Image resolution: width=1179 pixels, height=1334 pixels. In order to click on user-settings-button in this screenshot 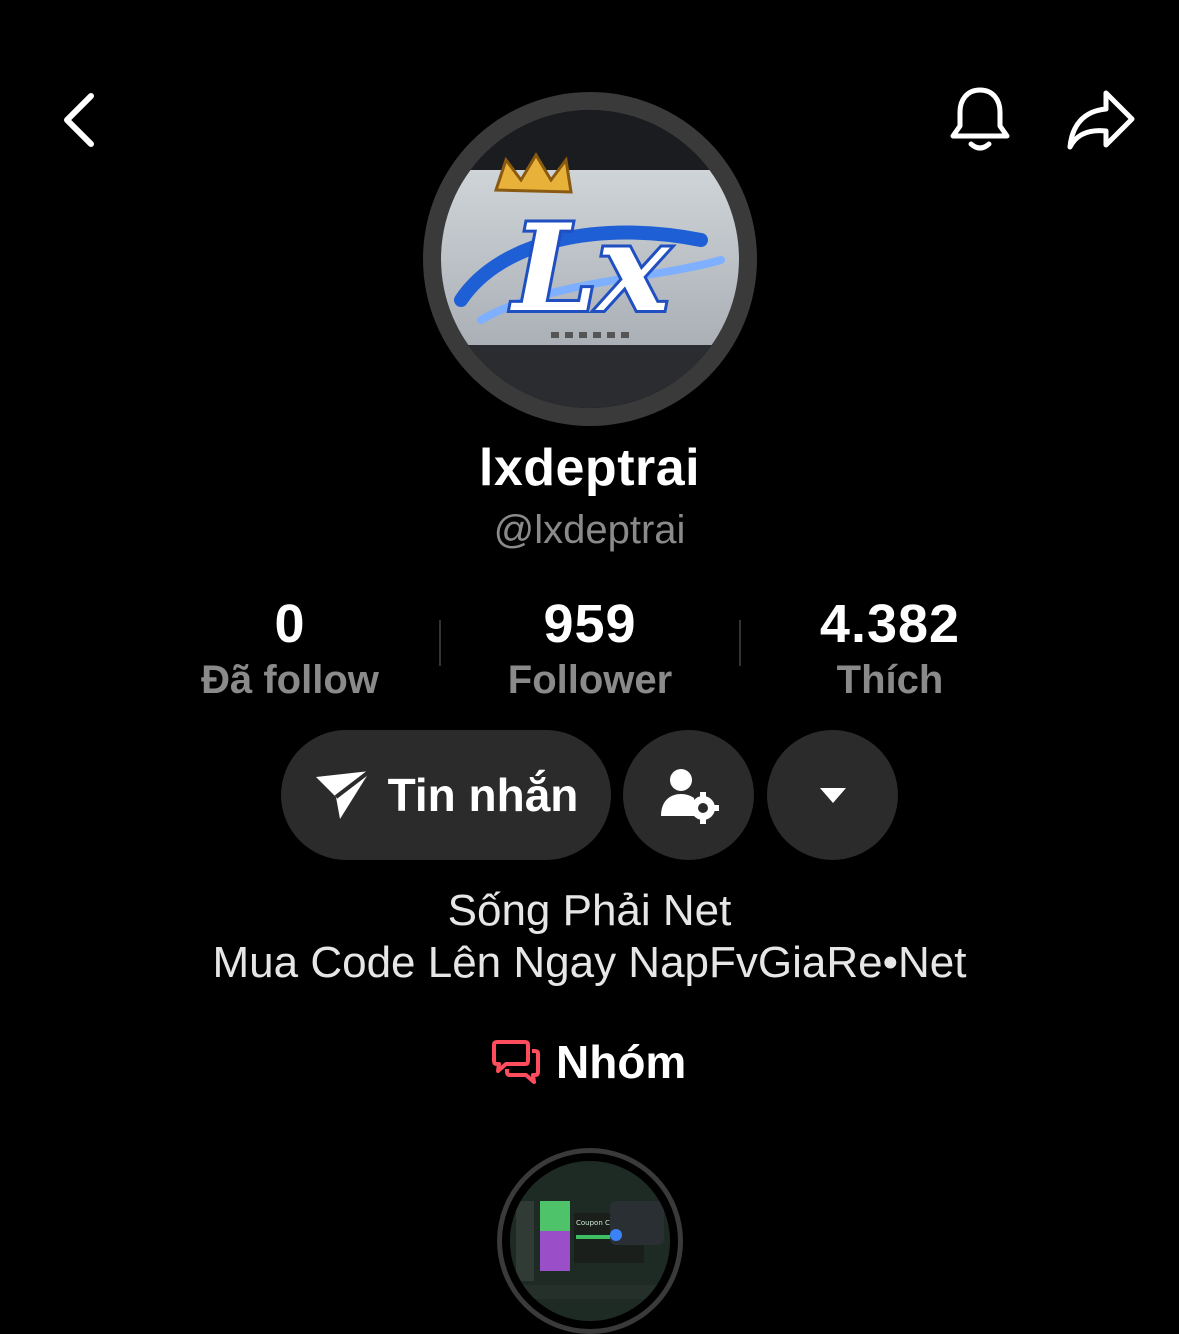, I will do `click(688, 795)`.